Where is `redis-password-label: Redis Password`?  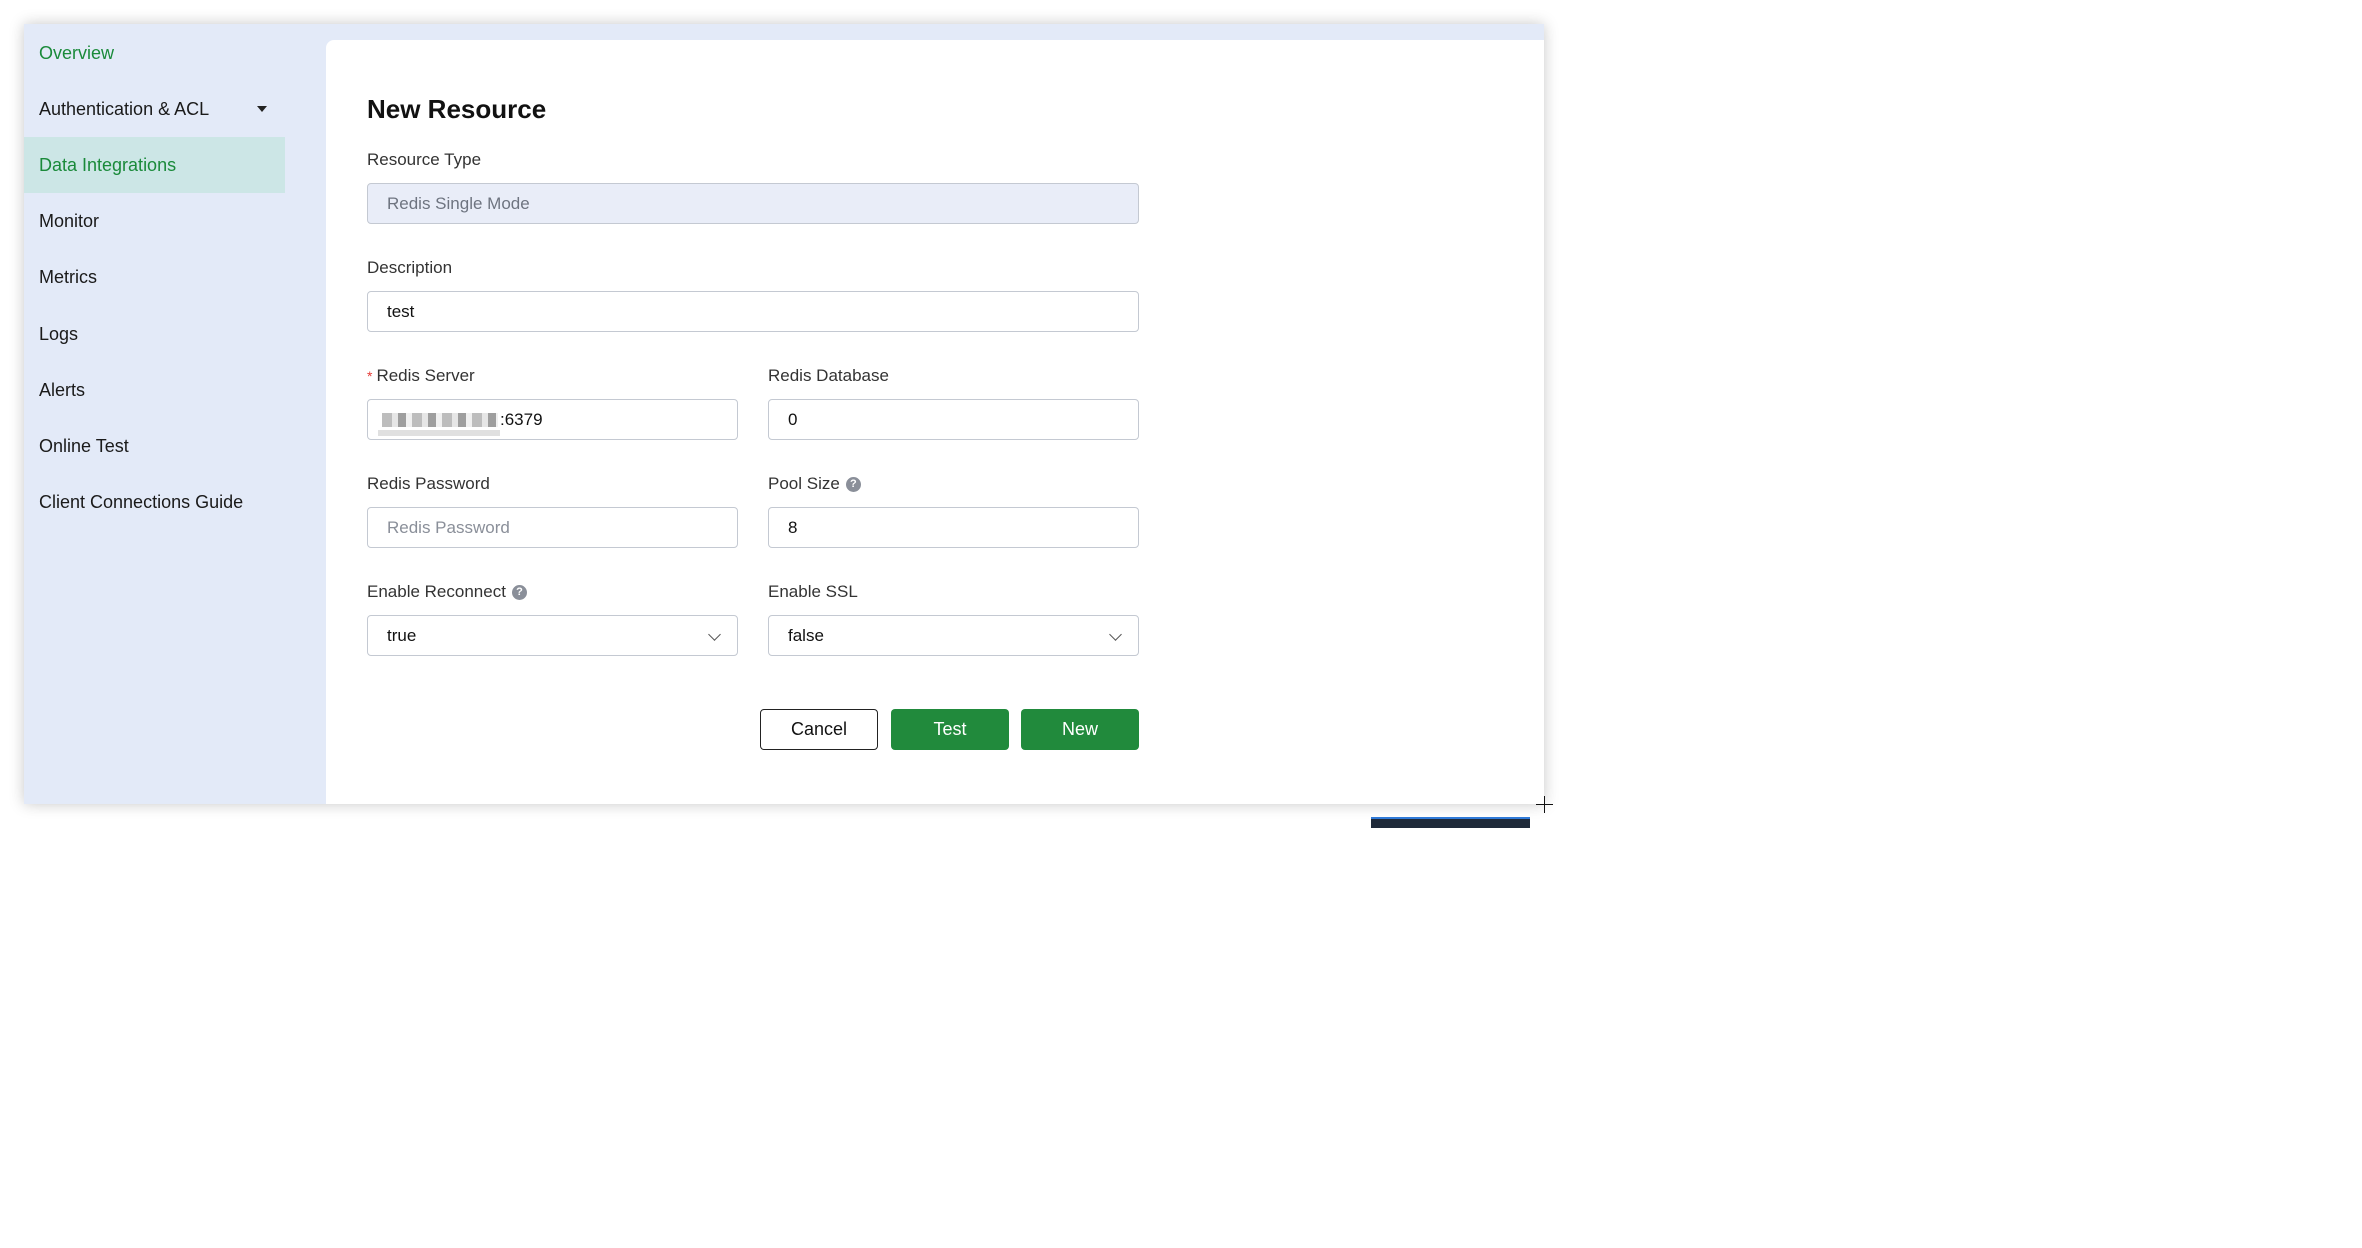 redis-password-label: Redis Password is located at coordinates (428, 484).